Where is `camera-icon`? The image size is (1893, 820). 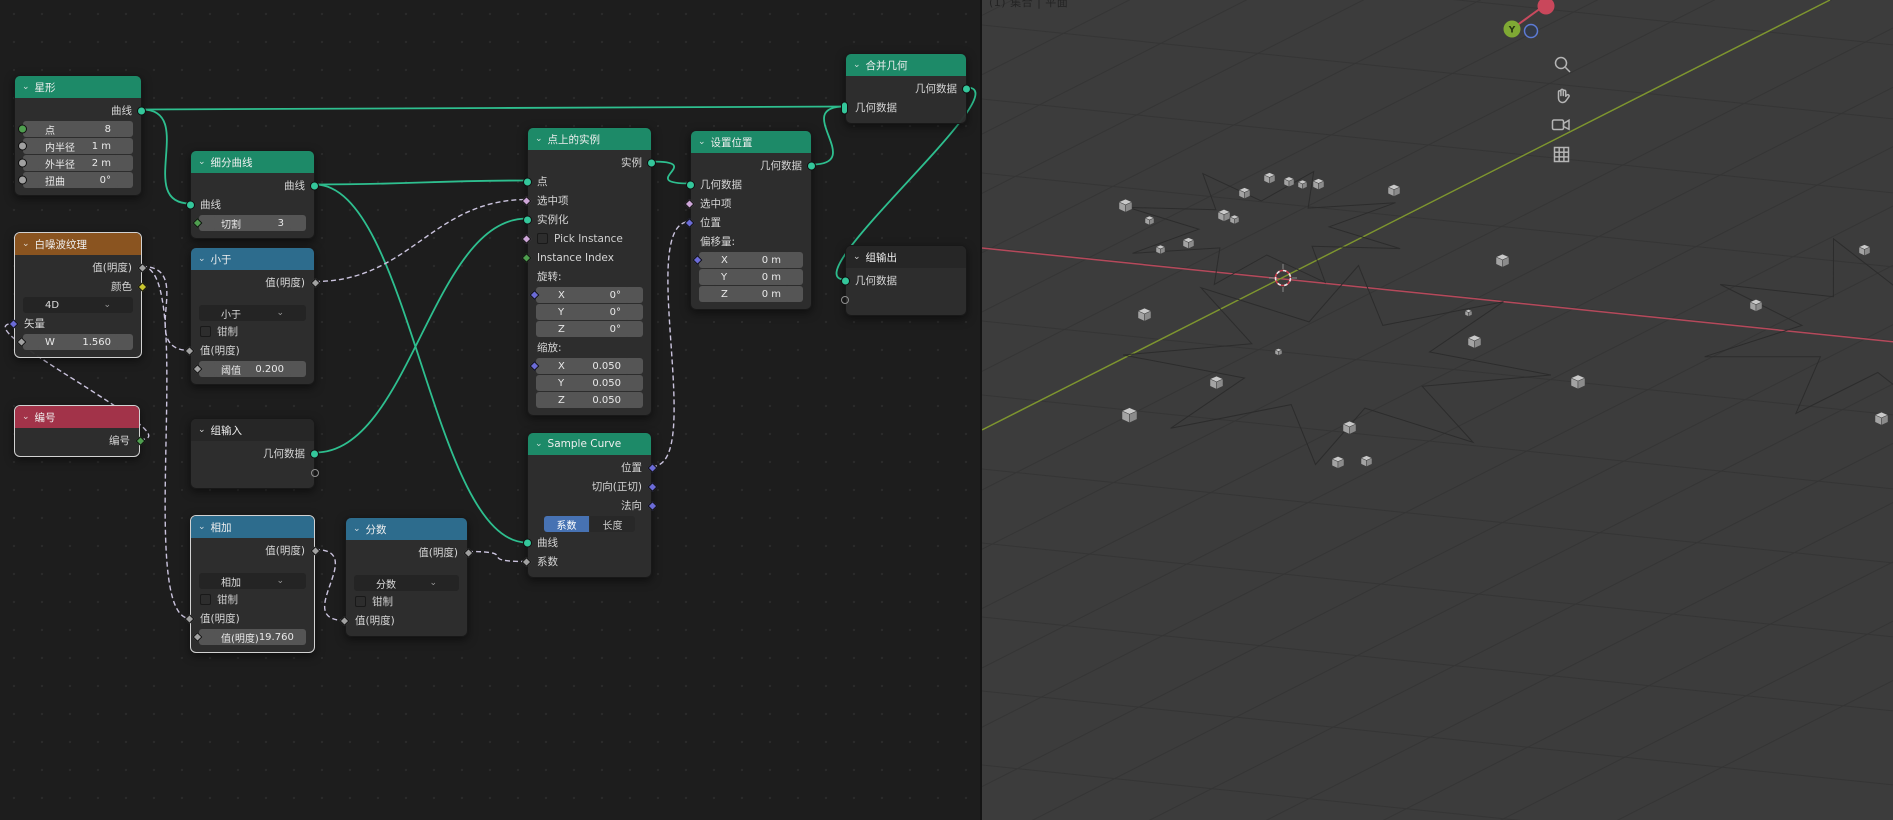 camera-icon is located at coordinates (1560, 124).